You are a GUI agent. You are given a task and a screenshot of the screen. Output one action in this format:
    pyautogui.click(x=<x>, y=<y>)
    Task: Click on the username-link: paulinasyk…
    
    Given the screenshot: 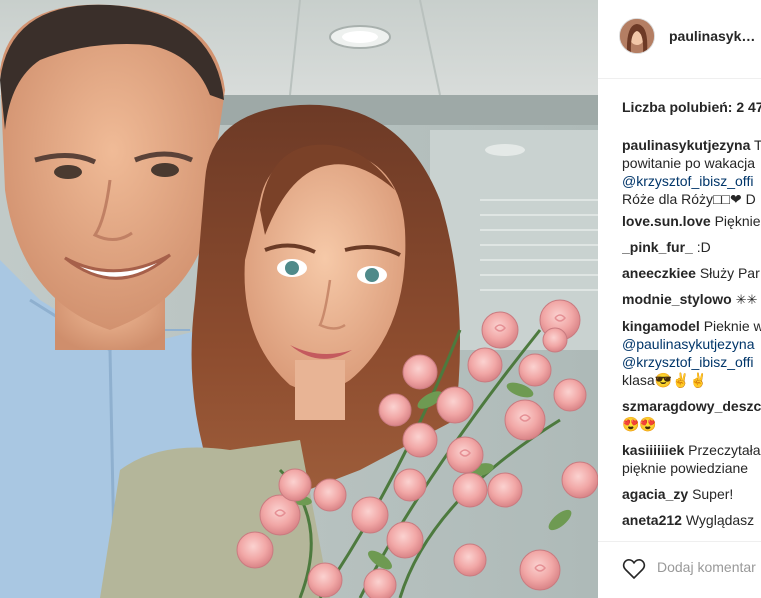 What is the action you would take?
    pyautogui.click(x=714, y=36)
    